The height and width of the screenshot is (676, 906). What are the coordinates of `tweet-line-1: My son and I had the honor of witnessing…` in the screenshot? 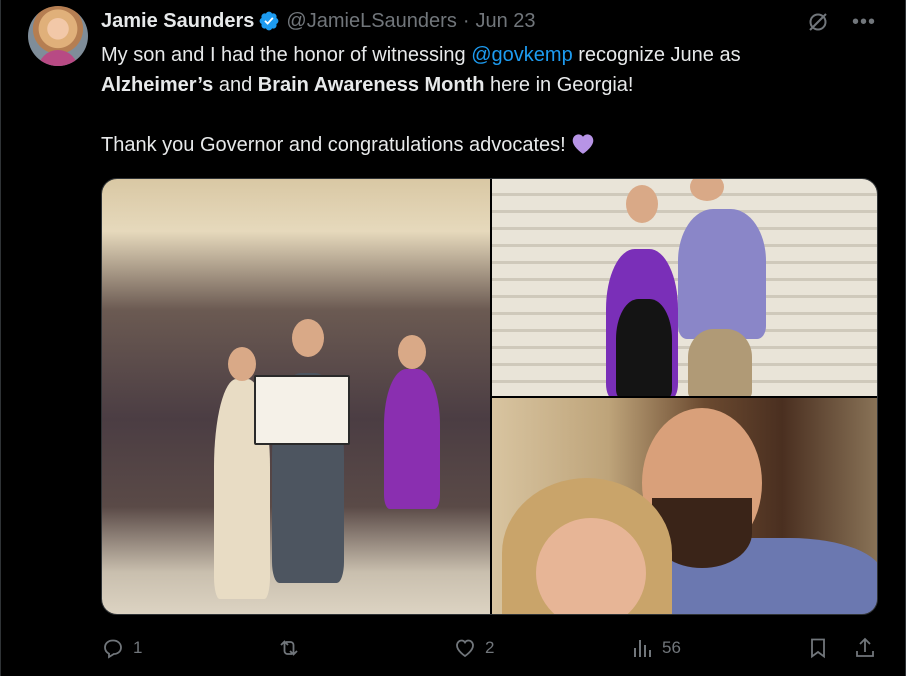 It's located at (491, 55).